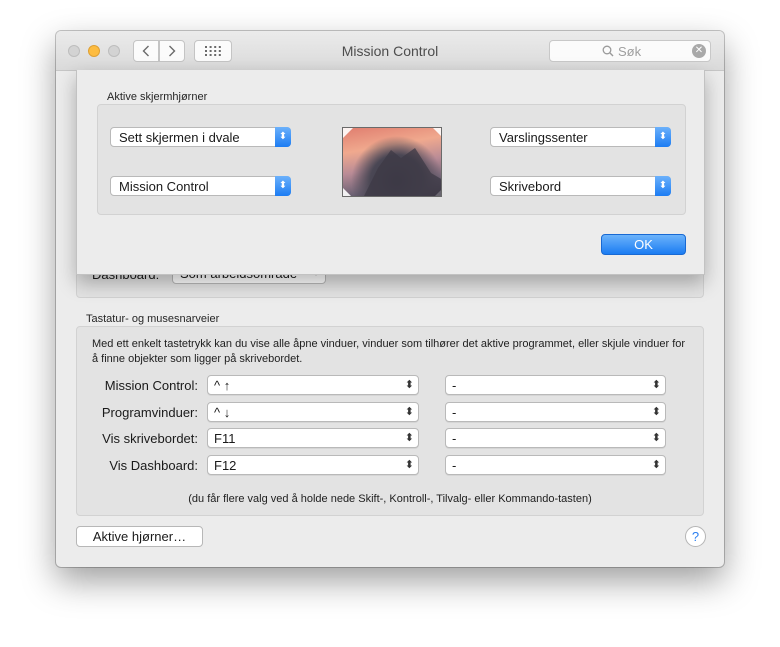 The image size is (780, 647). Describe the element at coordinates (313, 412) in the screenshot. I see `app-windows-key-popup: ^ ↓ ⬍` at that location.